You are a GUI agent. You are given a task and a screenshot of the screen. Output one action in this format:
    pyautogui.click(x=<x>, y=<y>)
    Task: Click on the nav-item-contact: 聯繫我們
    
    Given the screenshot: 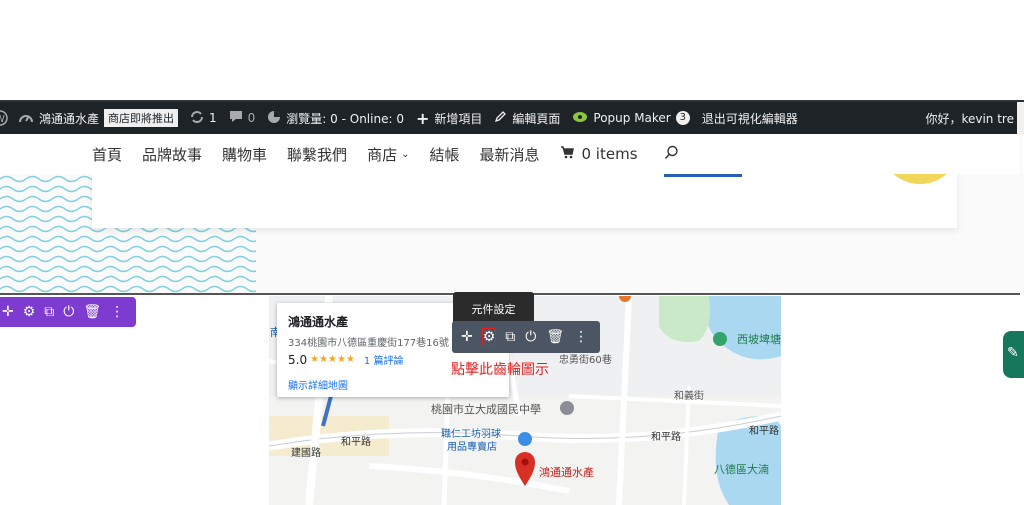 What is the action you would take?
    pyautogui.click(x=317, y=154)
    